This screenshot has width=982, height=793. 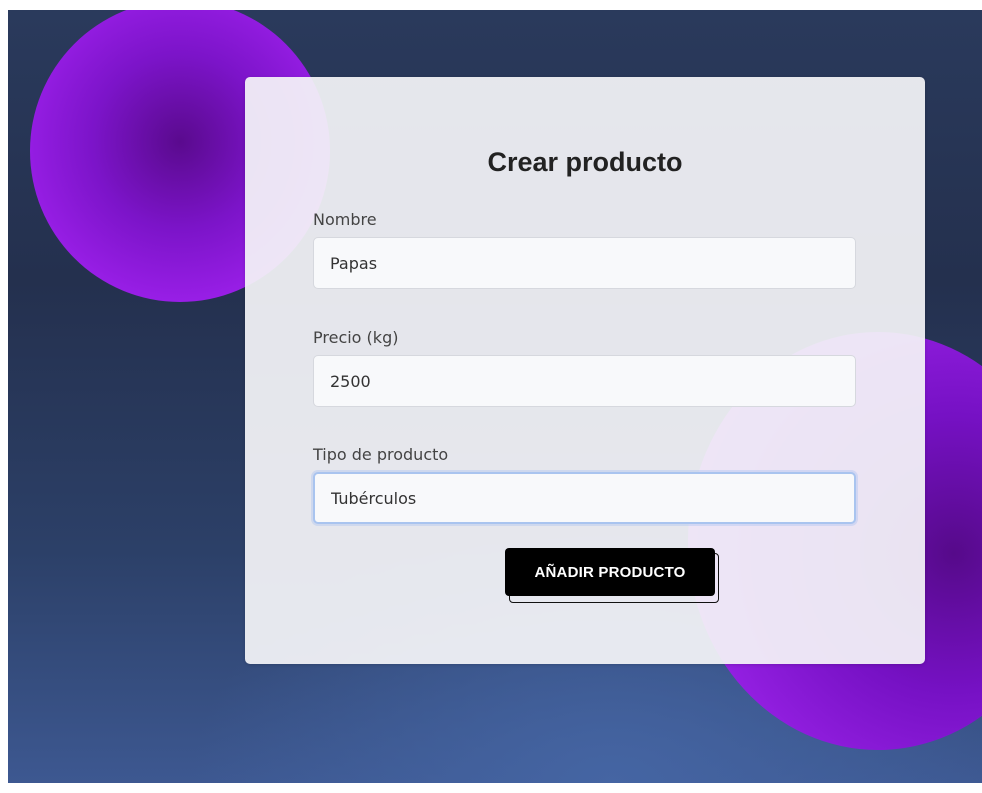 I want to click on price-input, so click(x=584, y=381).